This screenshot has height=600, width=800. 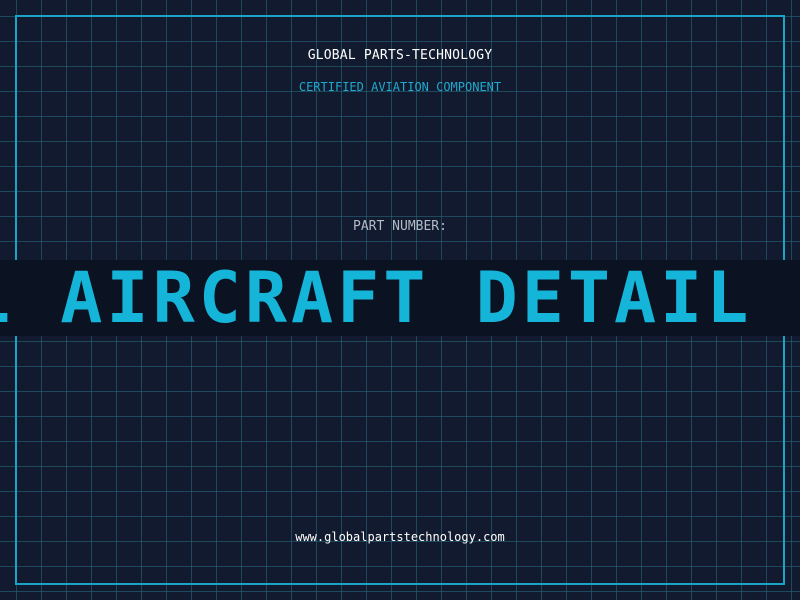 What do you see at coordinates (400, 537) in the screenshot?
I see `website-url: www.globalpartstechnology.com` at bounding box center [400, 537].